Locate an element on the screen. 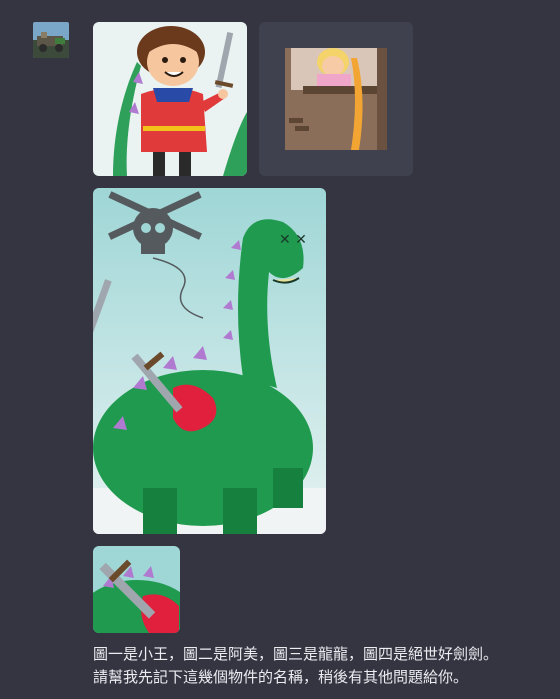 The height and width of the screenshot is (699, 560). user-avatar is located at coordinates (51, 40).